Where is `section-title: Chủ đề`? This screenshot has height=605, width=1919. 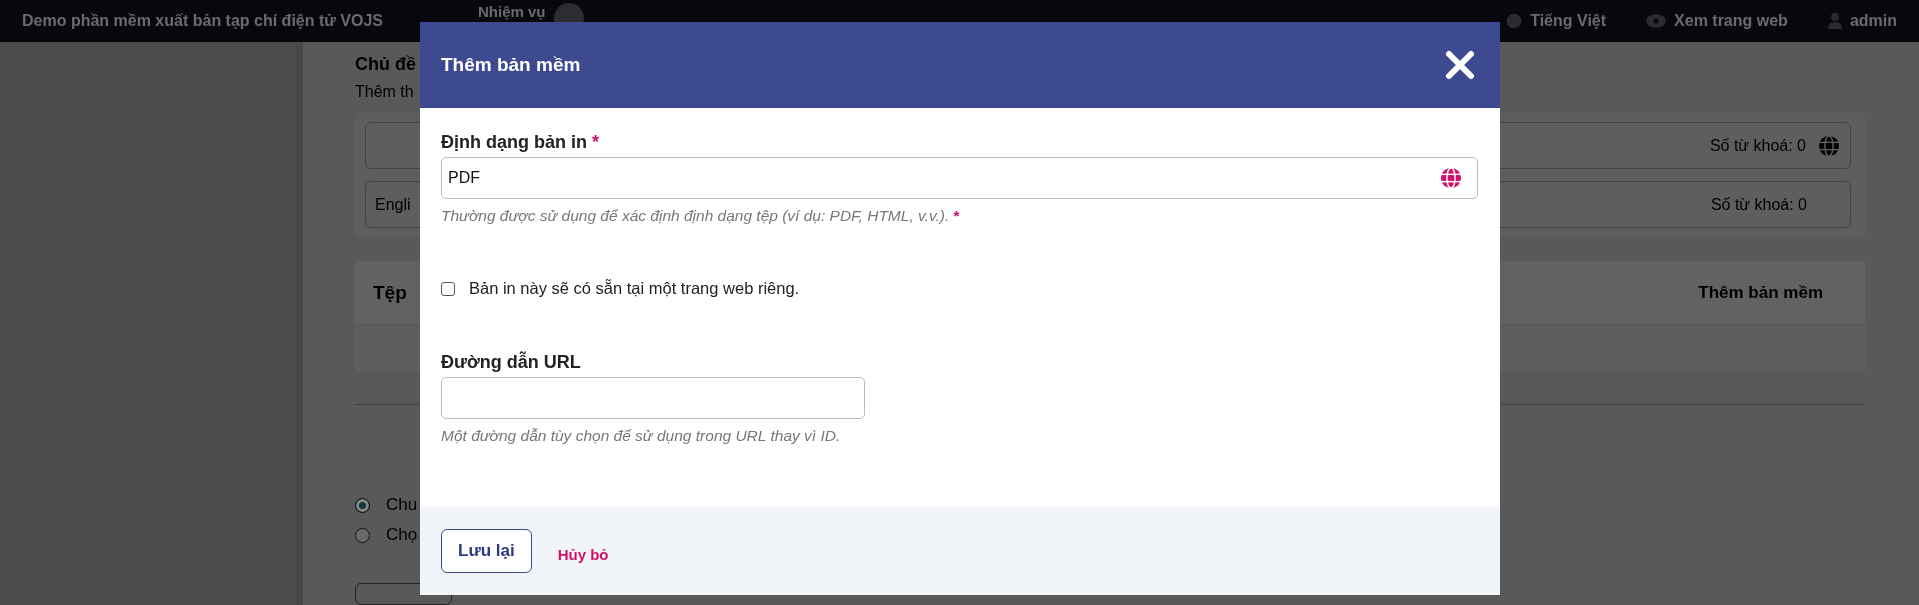 section-title: Chủ đề is located at coordinates (385, 64).